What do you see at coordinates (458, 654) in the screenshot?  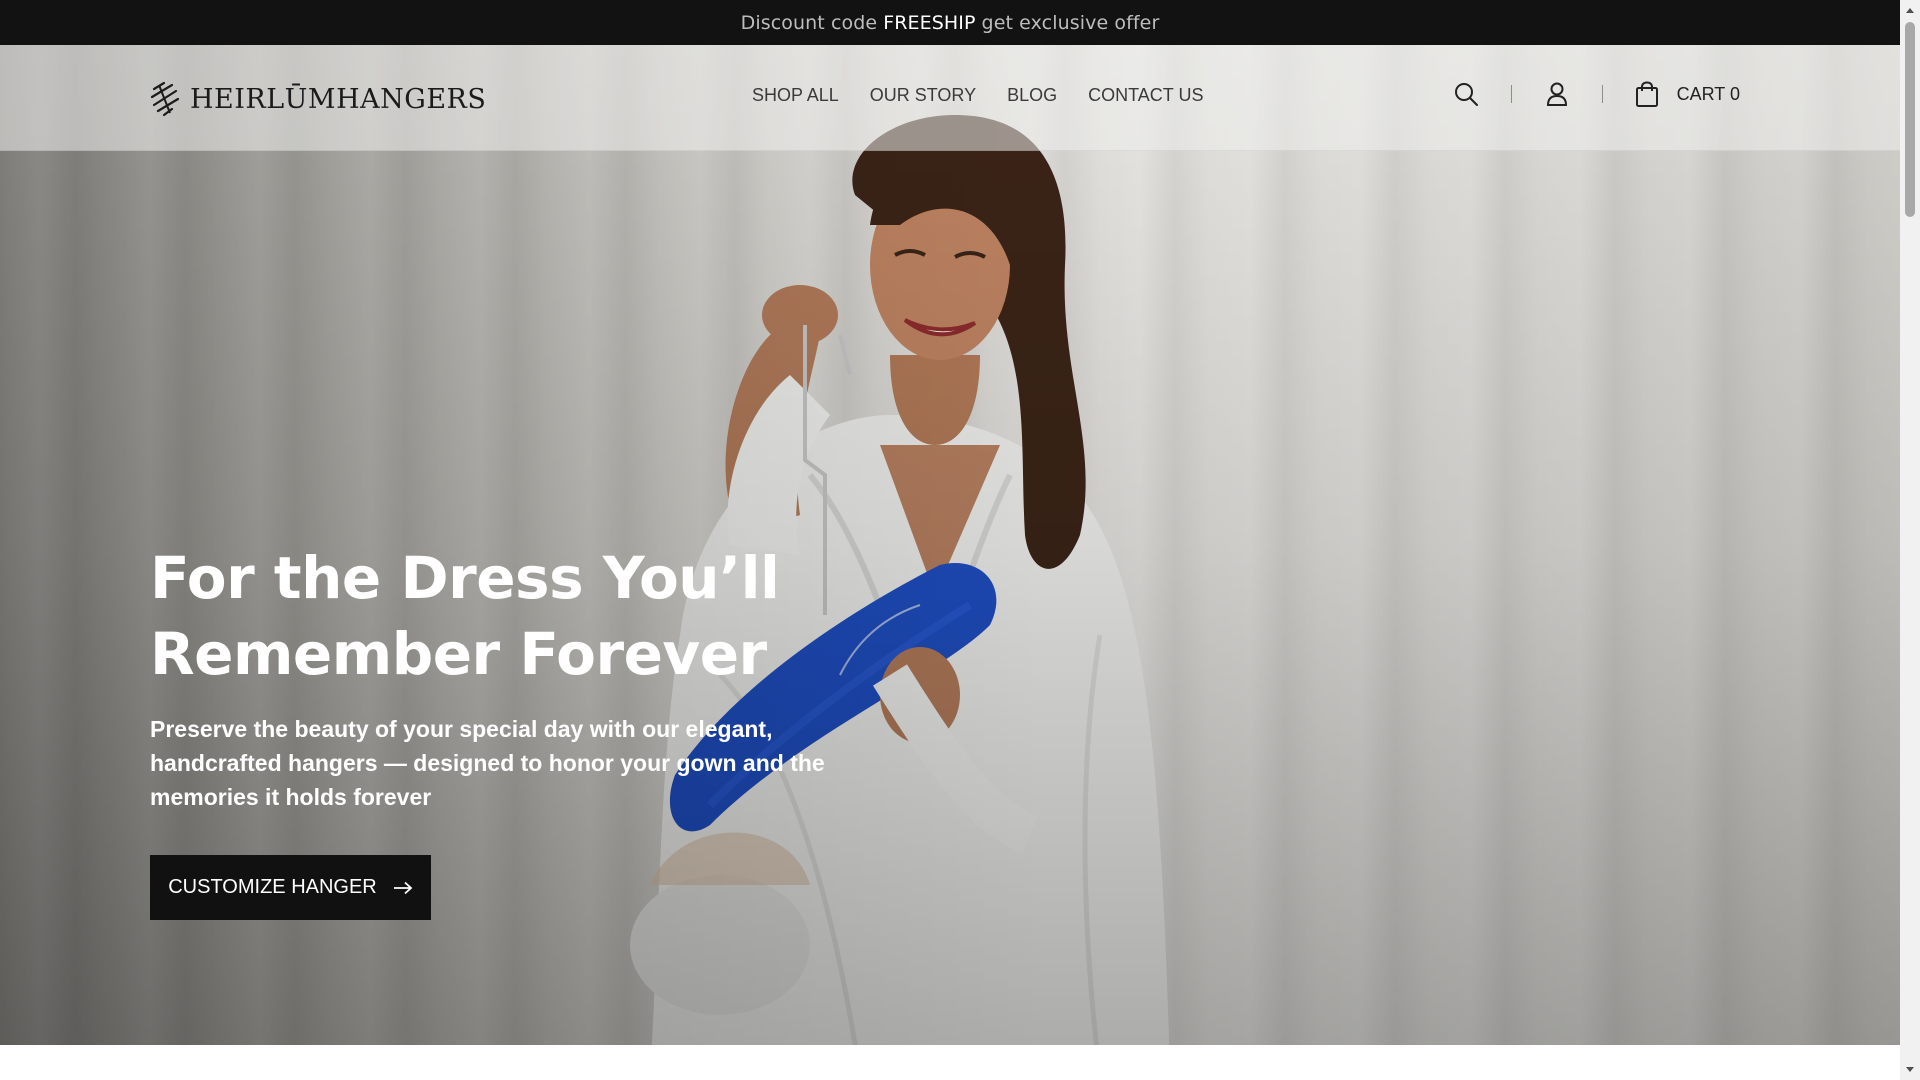 I see `hero-title-line-2: Remember Forever` at bounding box center [458, 654].